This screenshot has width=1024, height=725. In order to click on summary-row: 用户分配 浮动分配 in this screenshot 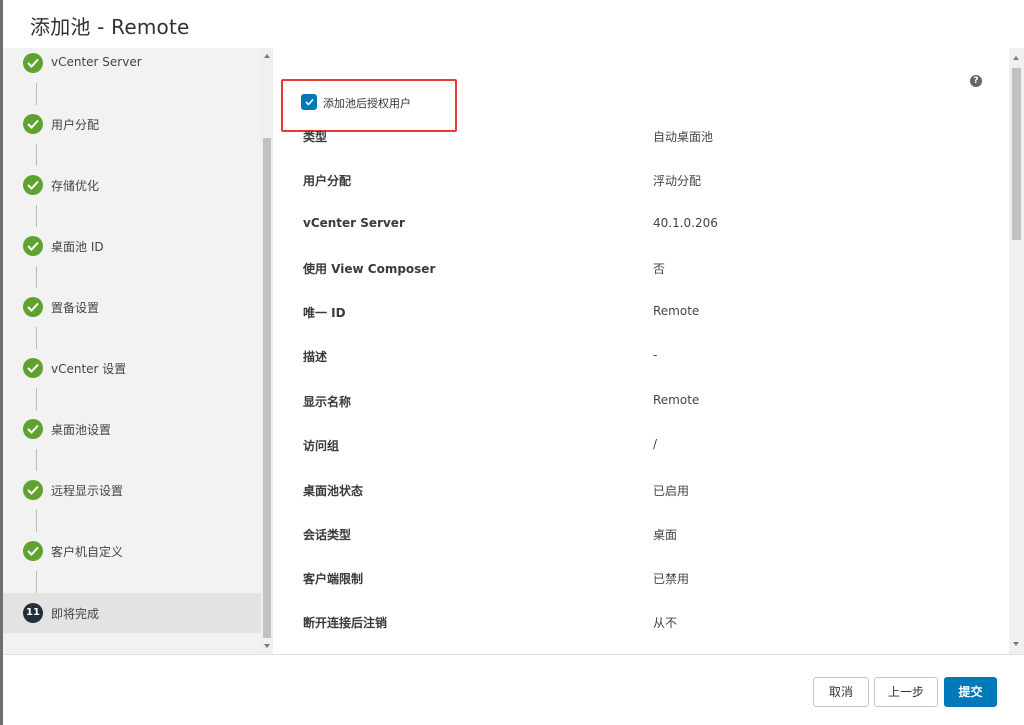, I will do `click(653, 182)`.